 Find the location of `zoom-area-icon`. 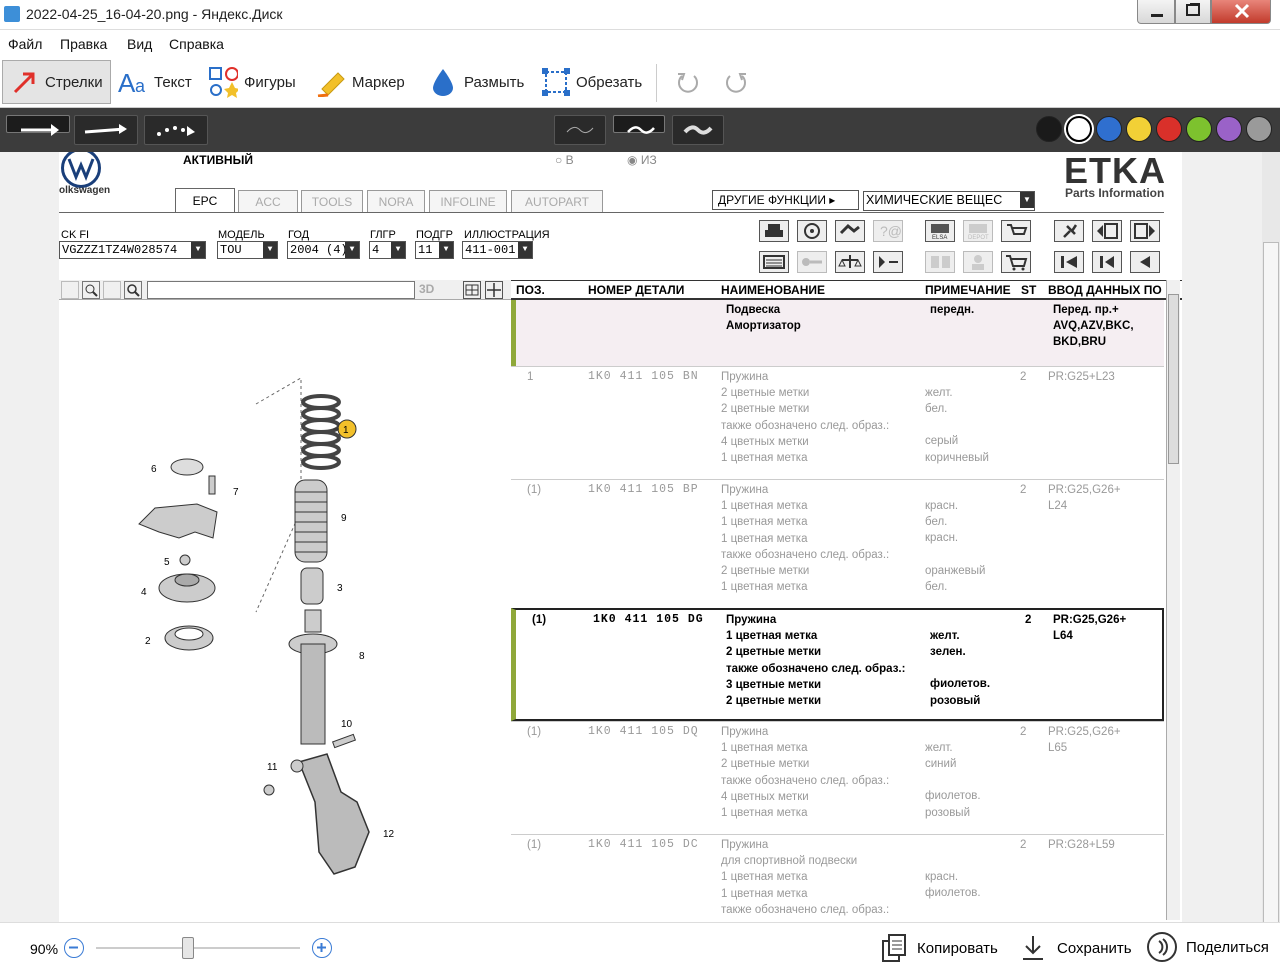

zoom-area-icon is located at coordinates (91, 290).